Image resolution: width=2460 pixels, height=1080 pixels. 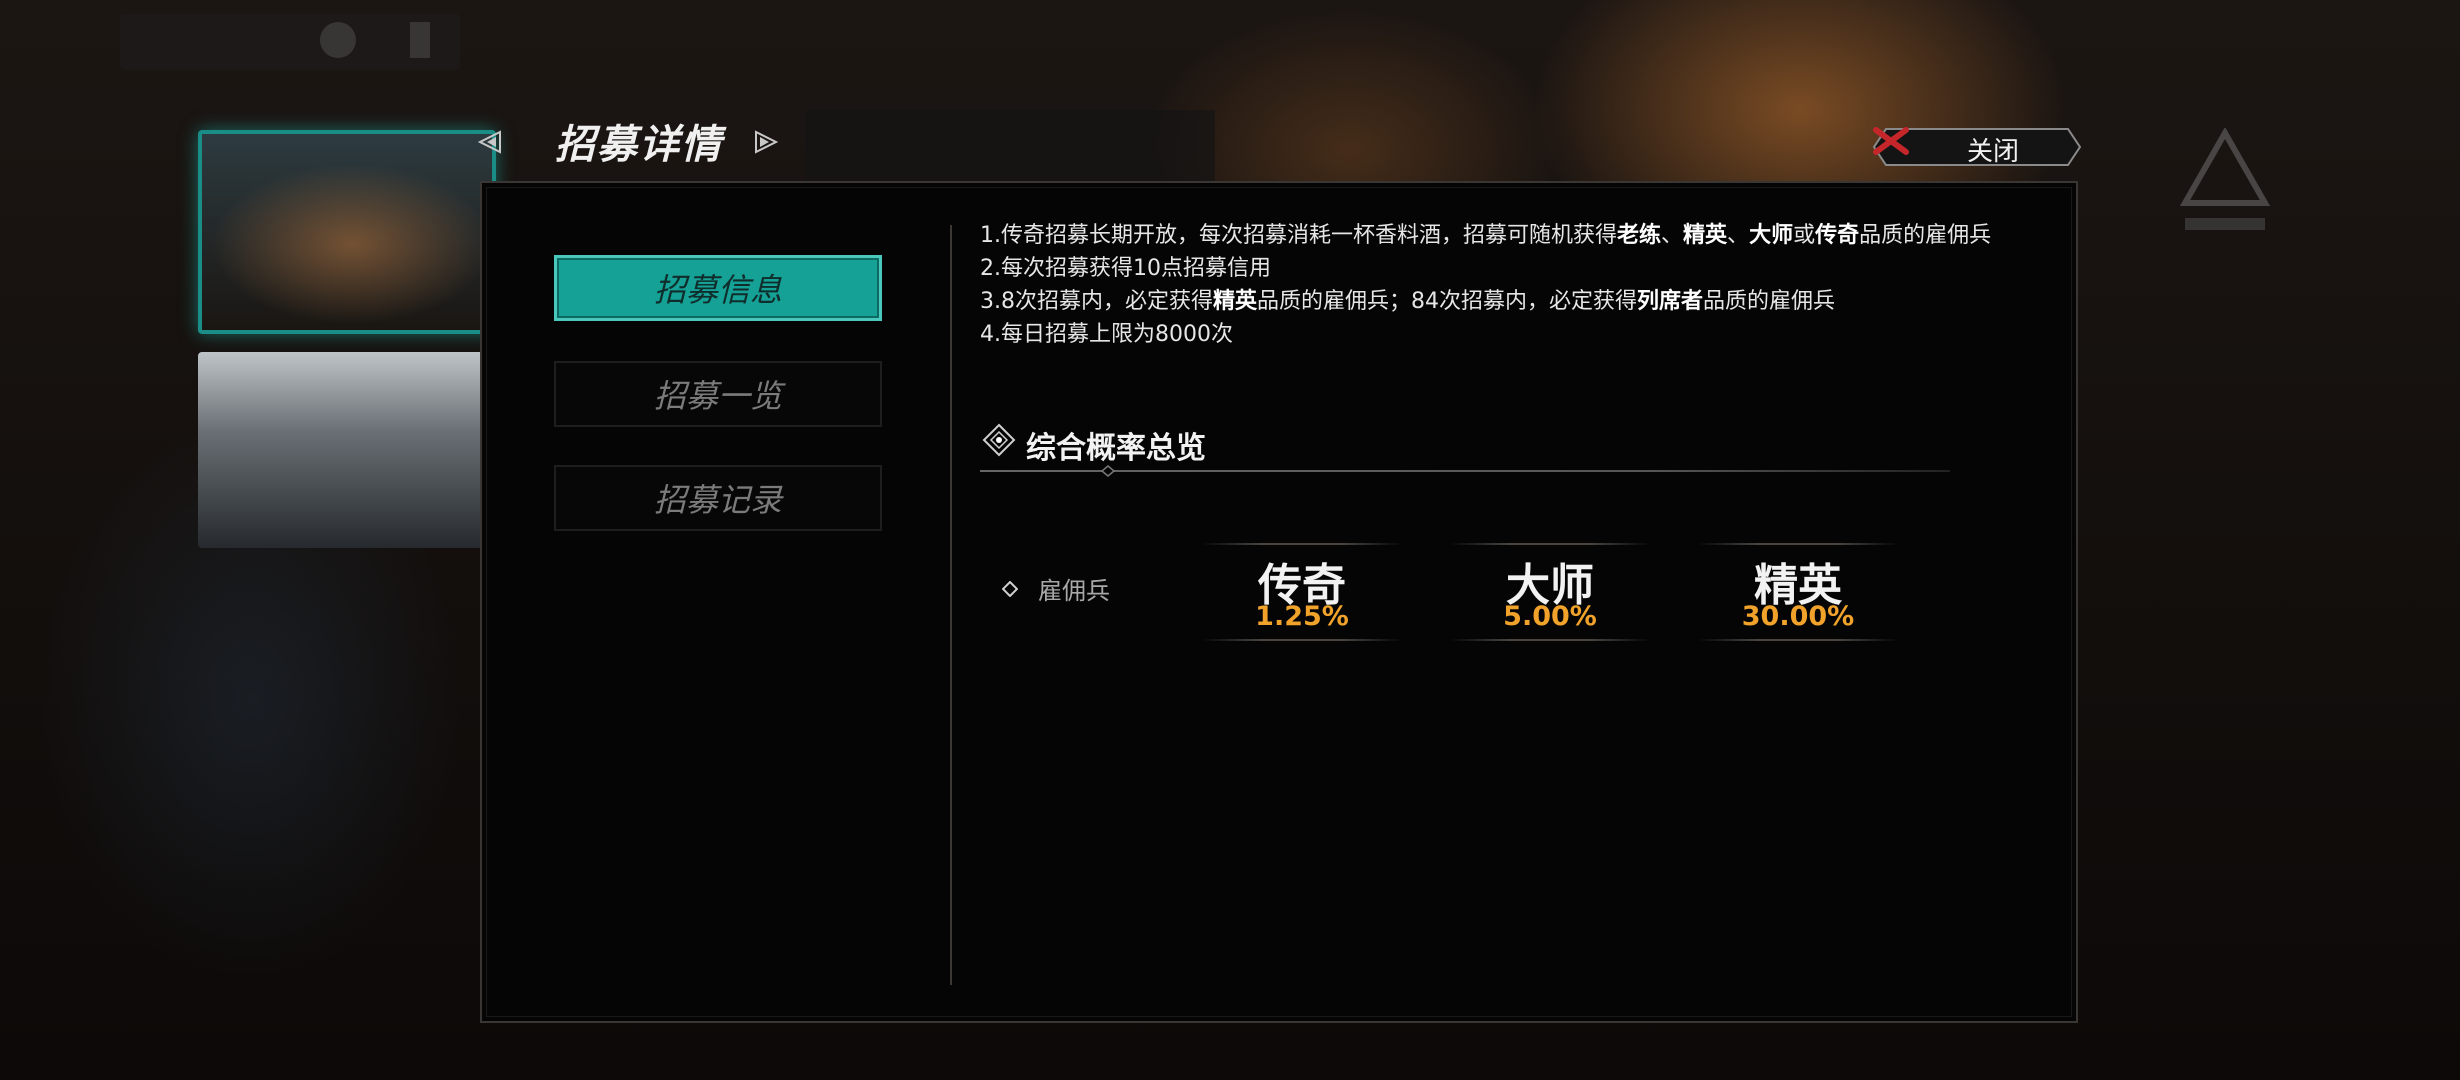 I want to click on probability-section-title: 综合概率总览, so click(x=1465, y=442).